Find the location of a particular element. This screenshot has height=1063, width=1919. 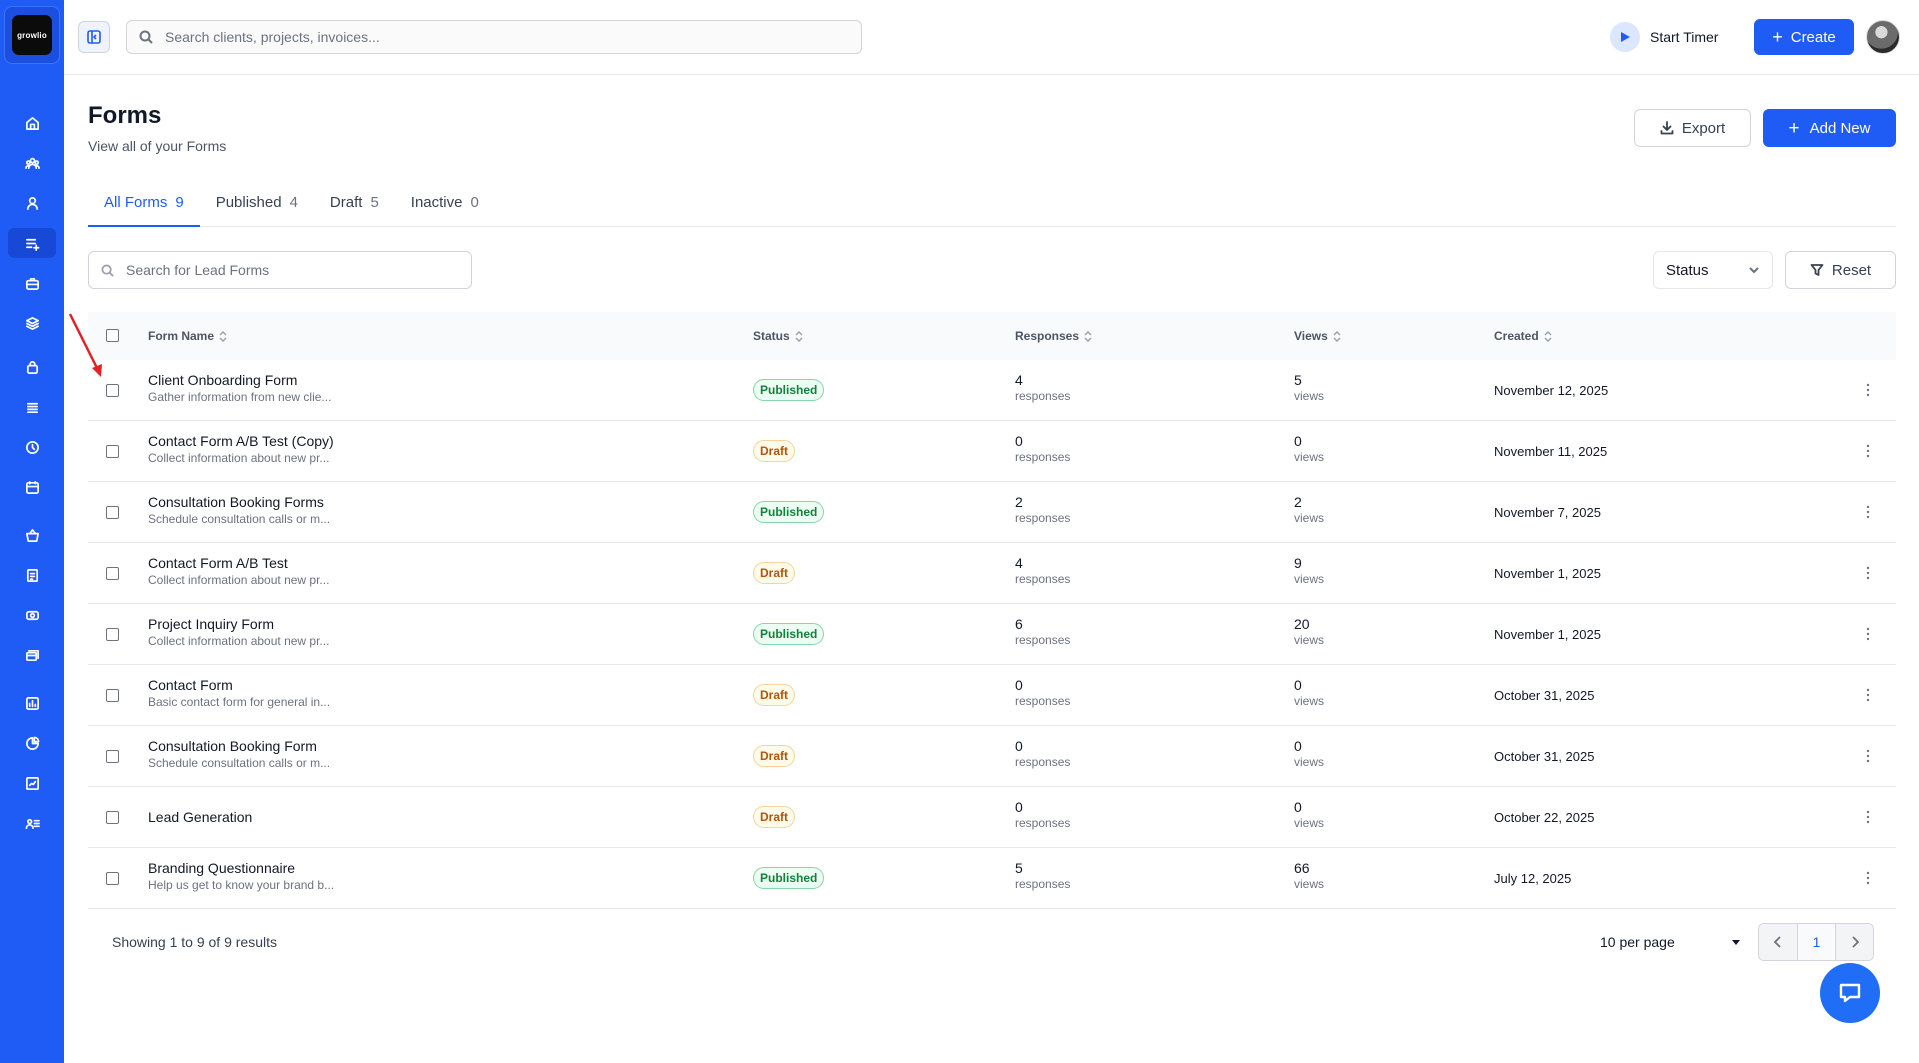

column-header-status: Status is located at coordinates (778, 336).